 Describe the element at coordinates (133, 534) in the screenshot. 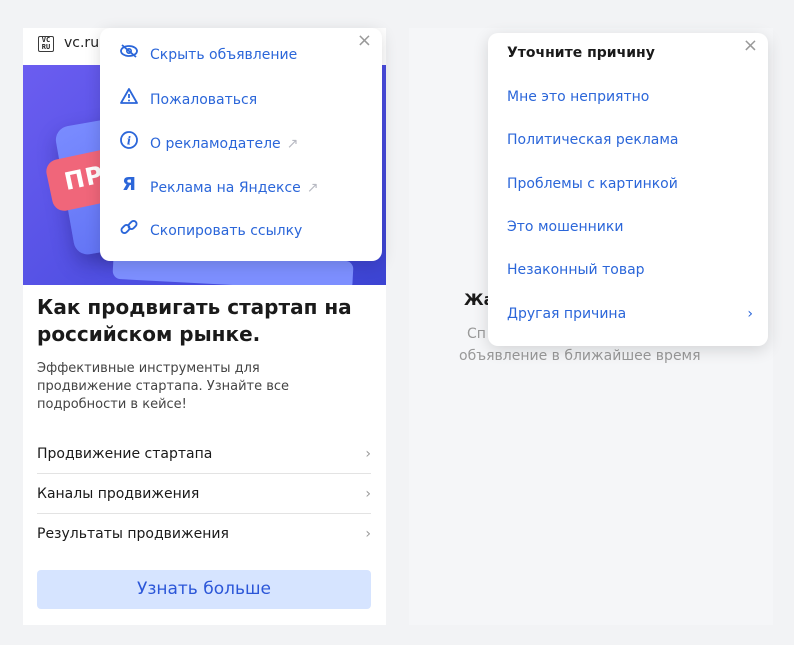

I see `ad-link-label: Результаты продвижения` at that location.